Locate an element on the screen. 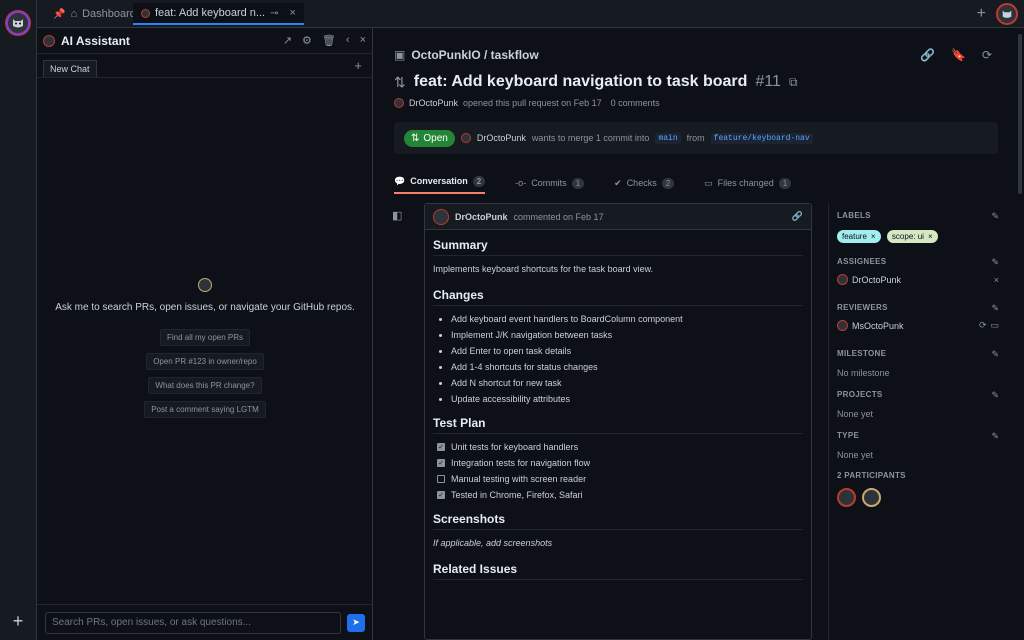 This screenshot has height=640, width=1024. label-pill: scope: ui × is located at coordinates (912, 236).